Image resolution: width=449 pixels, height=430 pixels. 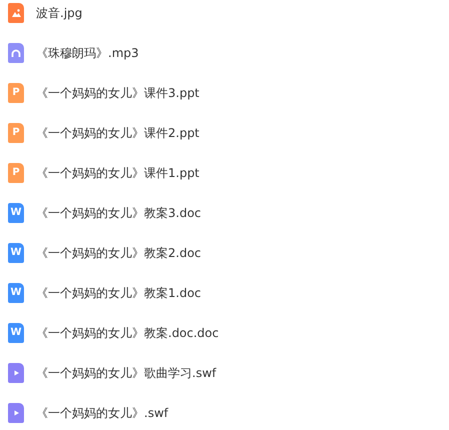 I want to click on file-name: 《一个妈妈的女儿》教案3.doc, so click(x=119, y=213).